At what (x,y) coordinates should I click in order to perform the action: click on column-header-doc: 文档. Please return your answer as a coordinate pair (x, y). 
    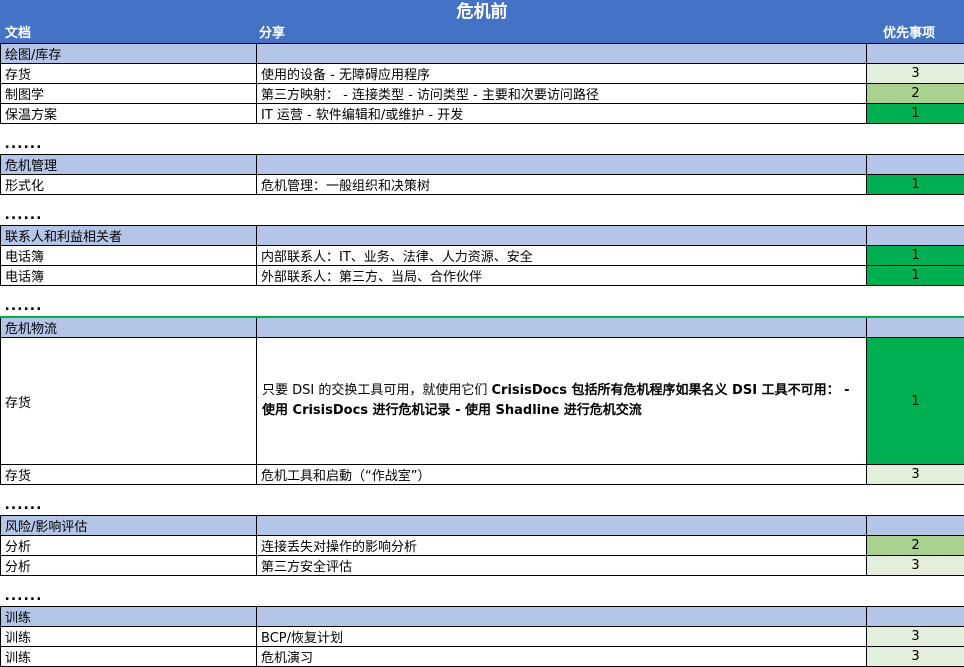
    Looking at the image, I should click on (18, 34).